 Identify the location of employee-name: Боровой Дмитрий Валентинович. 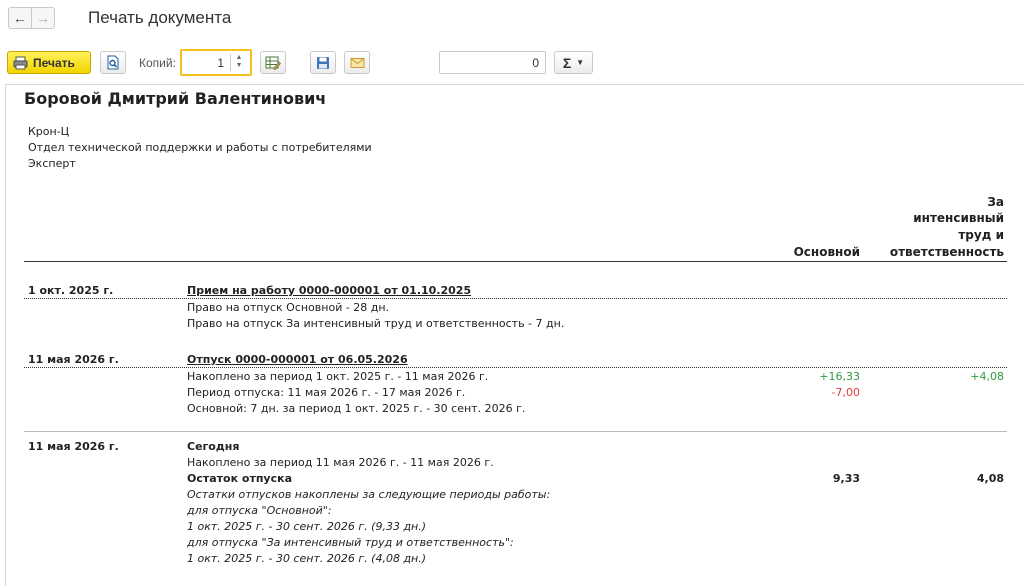
(175, 98).